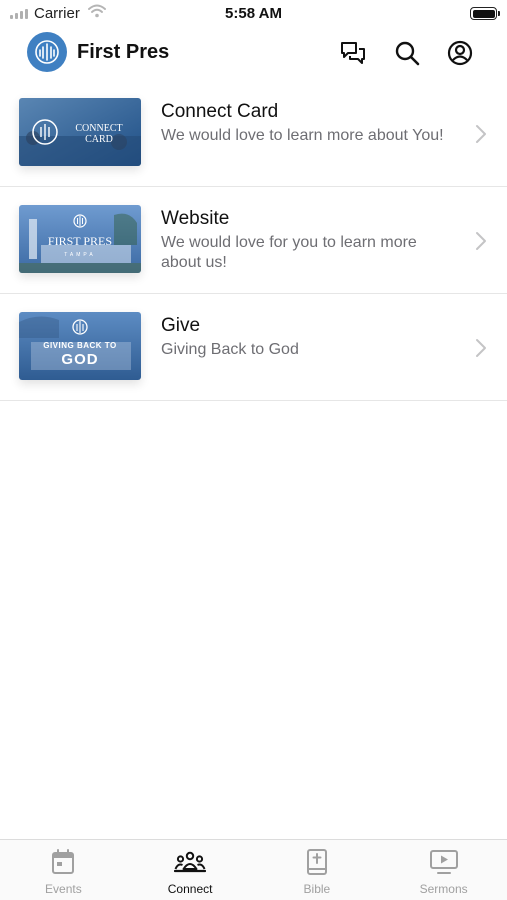 The height and width of the screenshot is (900, 507). I want to click on tab-label: Bible, so click(317, 889).